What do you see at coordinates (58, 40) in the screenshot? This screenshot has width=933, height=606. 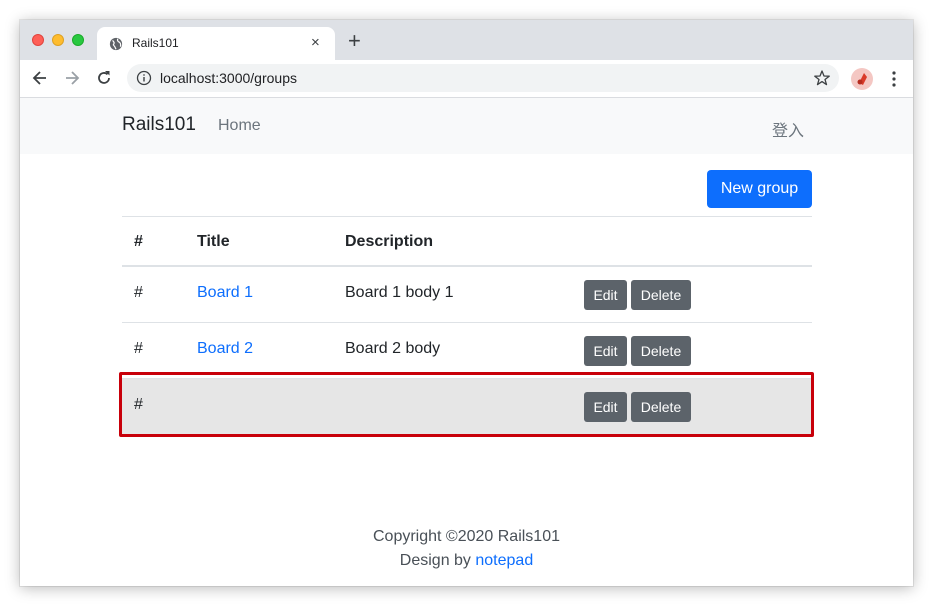 I see `minimize-window-button` at bounding box center [58, 40].